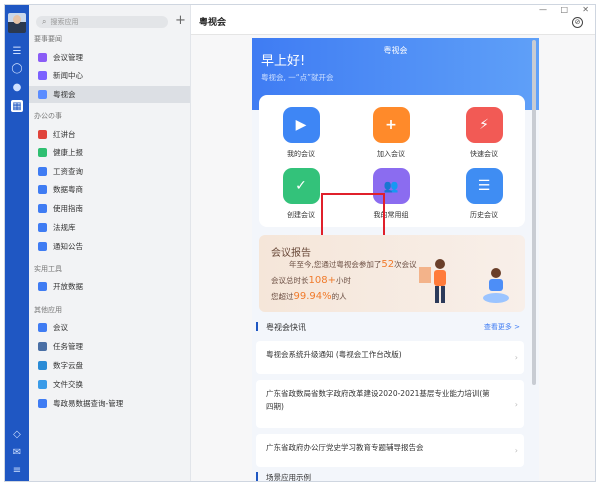 The image size is (600, 486). I want to click on sidebar-item-health-report: 健康上报, so click(109, 152).